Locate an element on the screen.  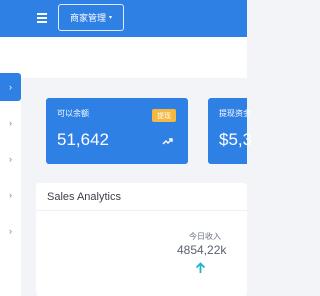
sidebar-item-5: › is located at coordinates (10, 231).